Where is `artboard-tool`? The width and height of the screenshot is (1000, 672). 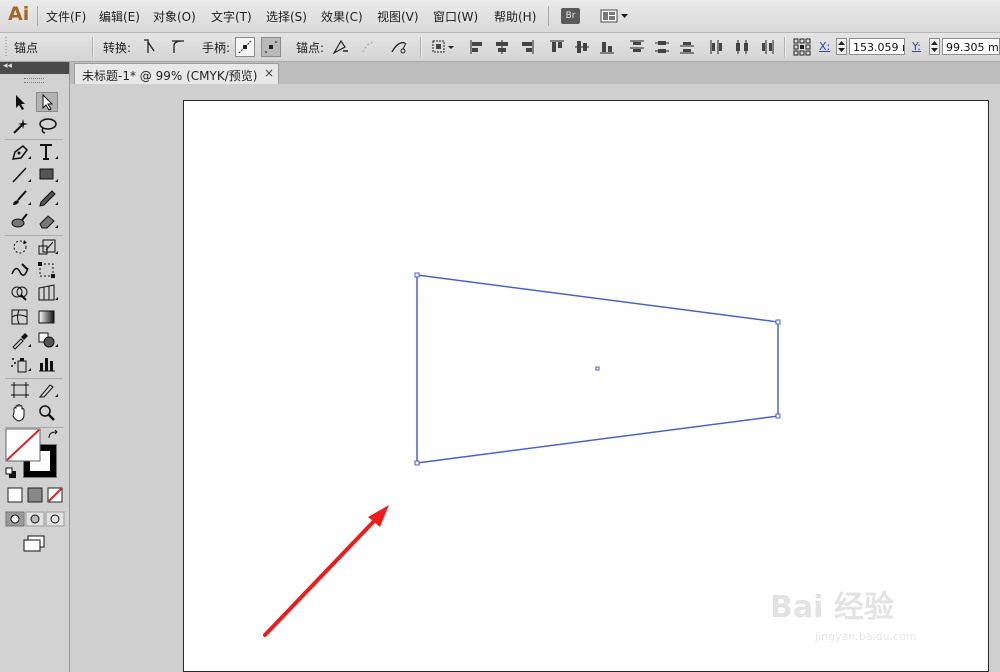 artboard-tool is located at coordinates (20, 390).